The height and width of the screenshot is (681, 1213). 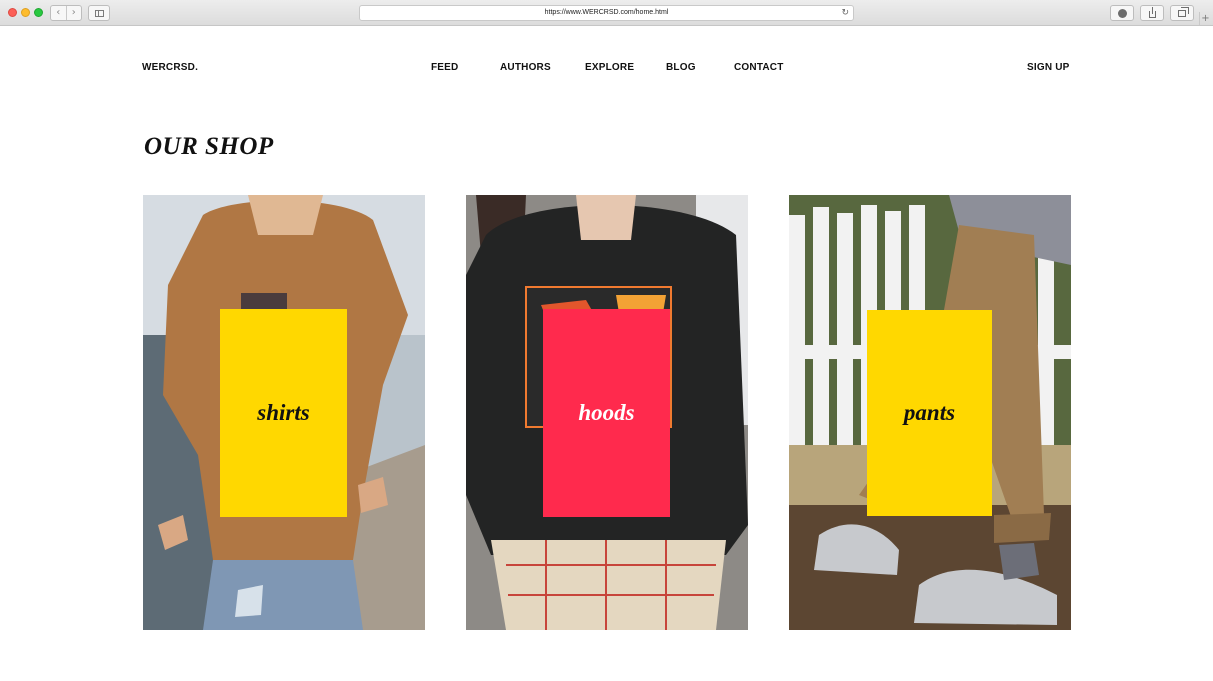 What do you see at coordinates (74, 13) in the screenshot?
I see `forward-icon: ›` at bounding box center [74, 13].